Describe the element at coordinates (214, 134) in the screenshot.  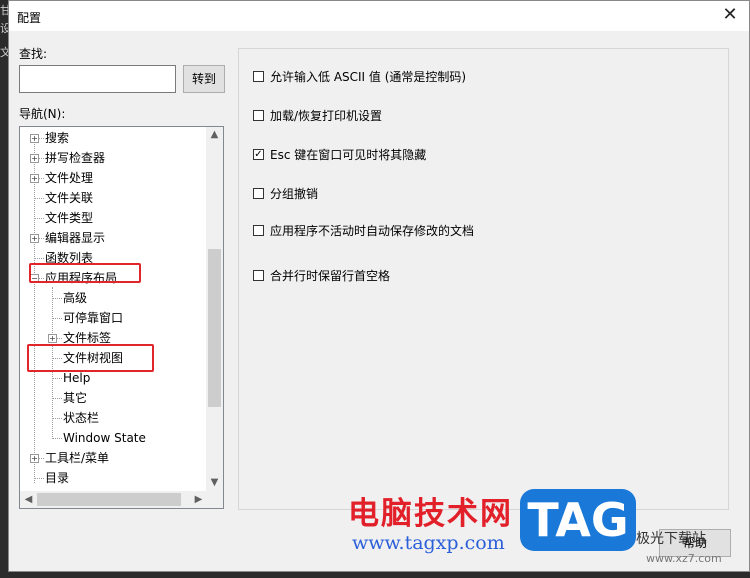
I see `scroll-up-icon: ▲` at that location.